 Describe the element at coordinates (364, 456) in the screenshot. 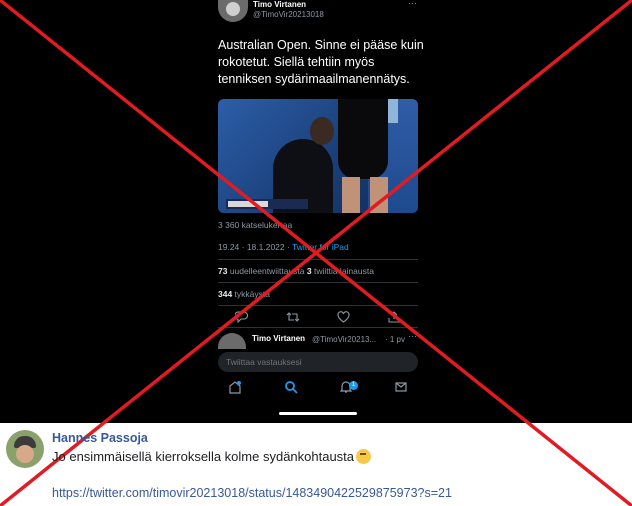

I see `thinking-emoji-icon` at that location.